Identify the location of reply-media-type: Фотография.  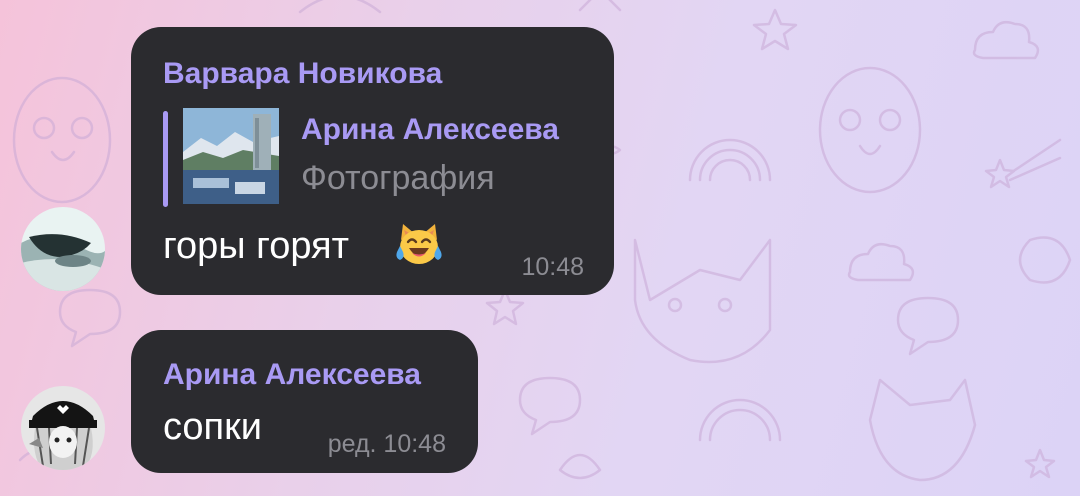
(398, 178).